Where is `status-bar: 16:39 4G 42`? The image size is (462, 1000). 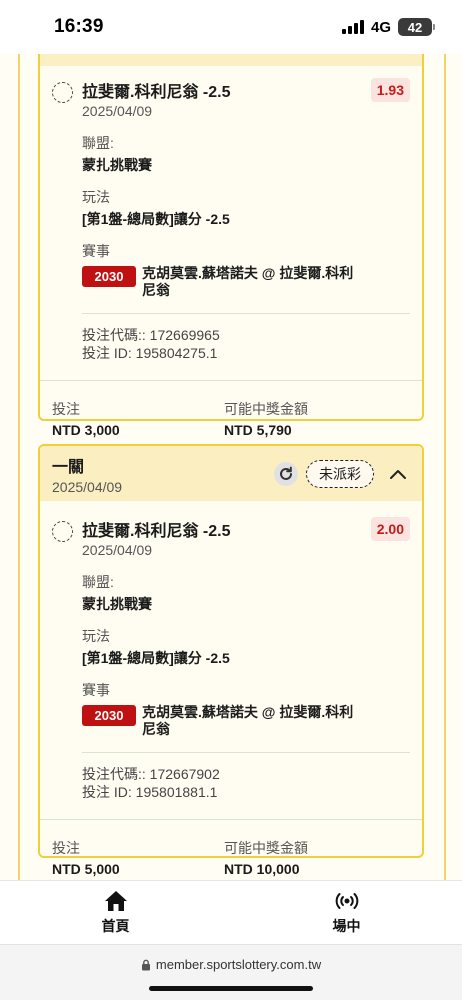
status-bar: 16:39 4G 42 is located at coordinates (231, 27).